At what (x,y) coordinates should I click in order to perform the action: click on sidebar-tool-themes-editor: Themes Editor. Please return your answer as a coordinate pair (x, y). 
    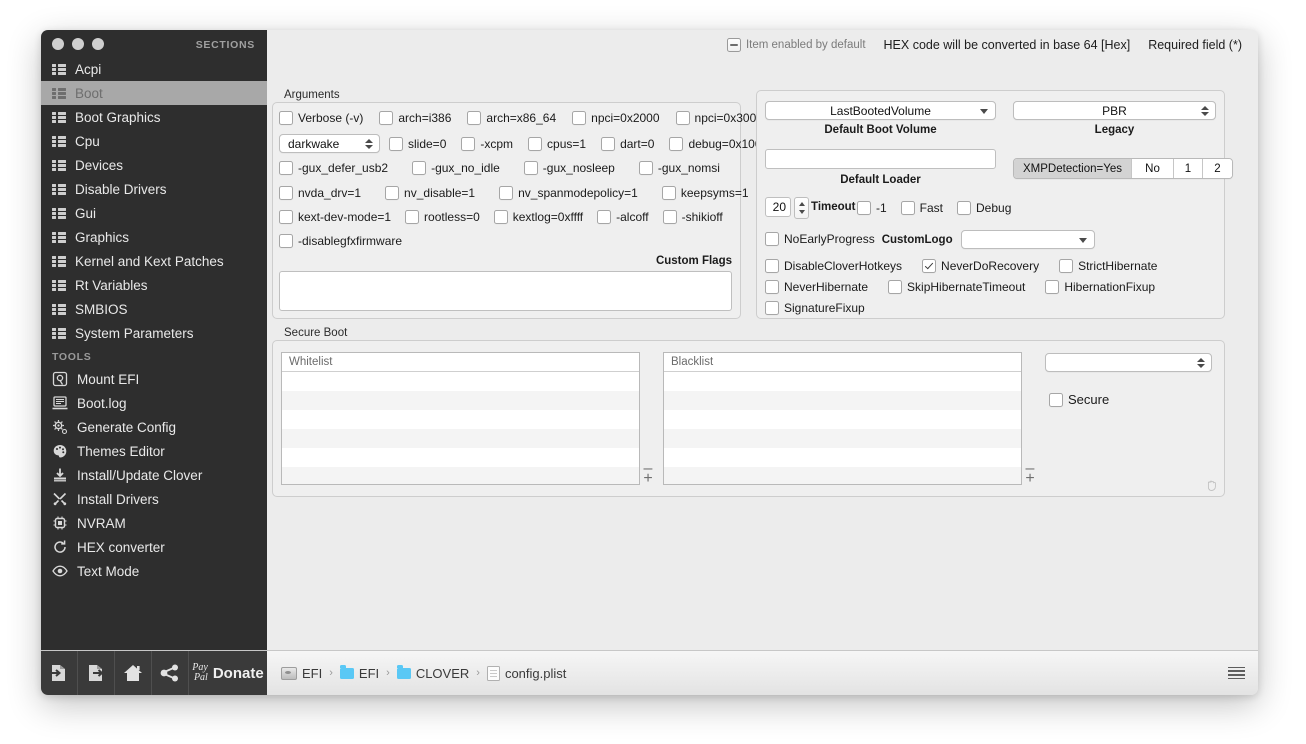
    Looking at the image, I should click on (154, 451).